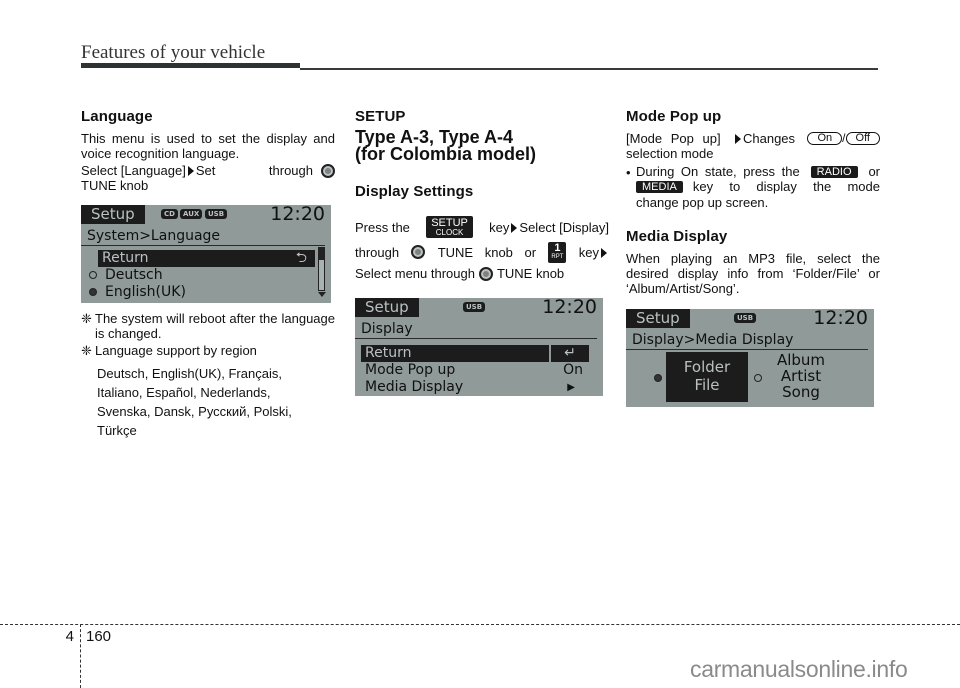 Image resolution: width=960 pixels, height=688 pixels. What do you see at coordinates (206, 258) in the screenshot?
I see `screen-item-return: Return ⮌` at bounding box center [206, 258].